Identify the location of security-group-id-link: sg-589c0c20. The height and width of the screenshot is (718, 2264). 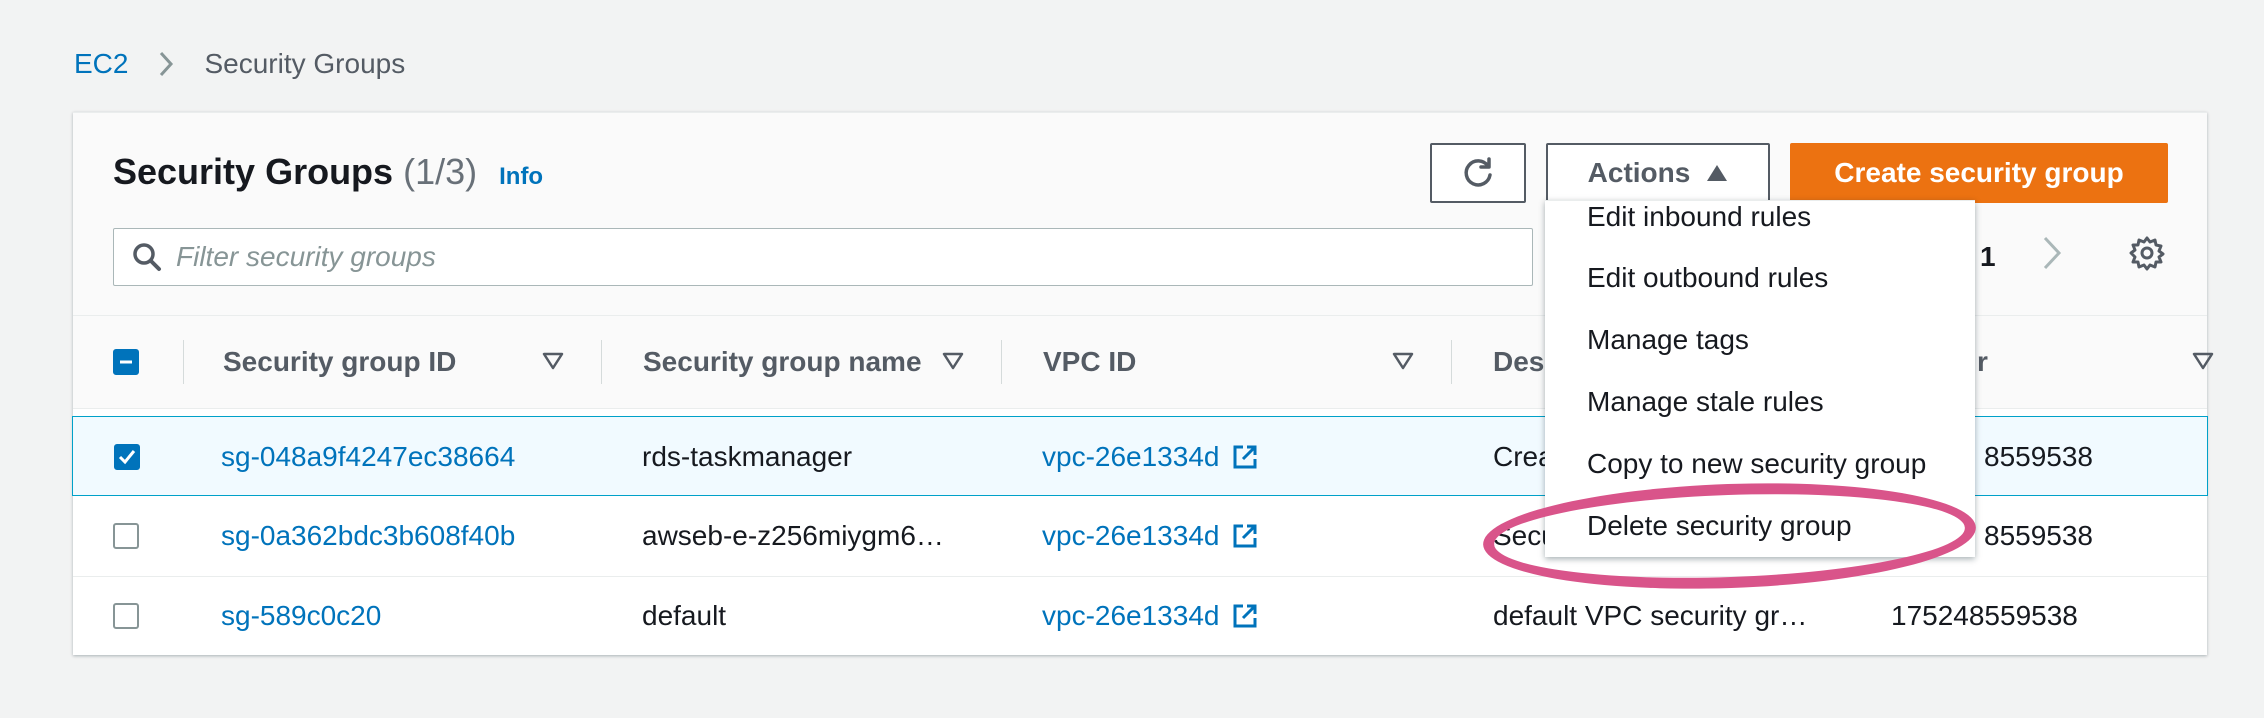
(301, 616).